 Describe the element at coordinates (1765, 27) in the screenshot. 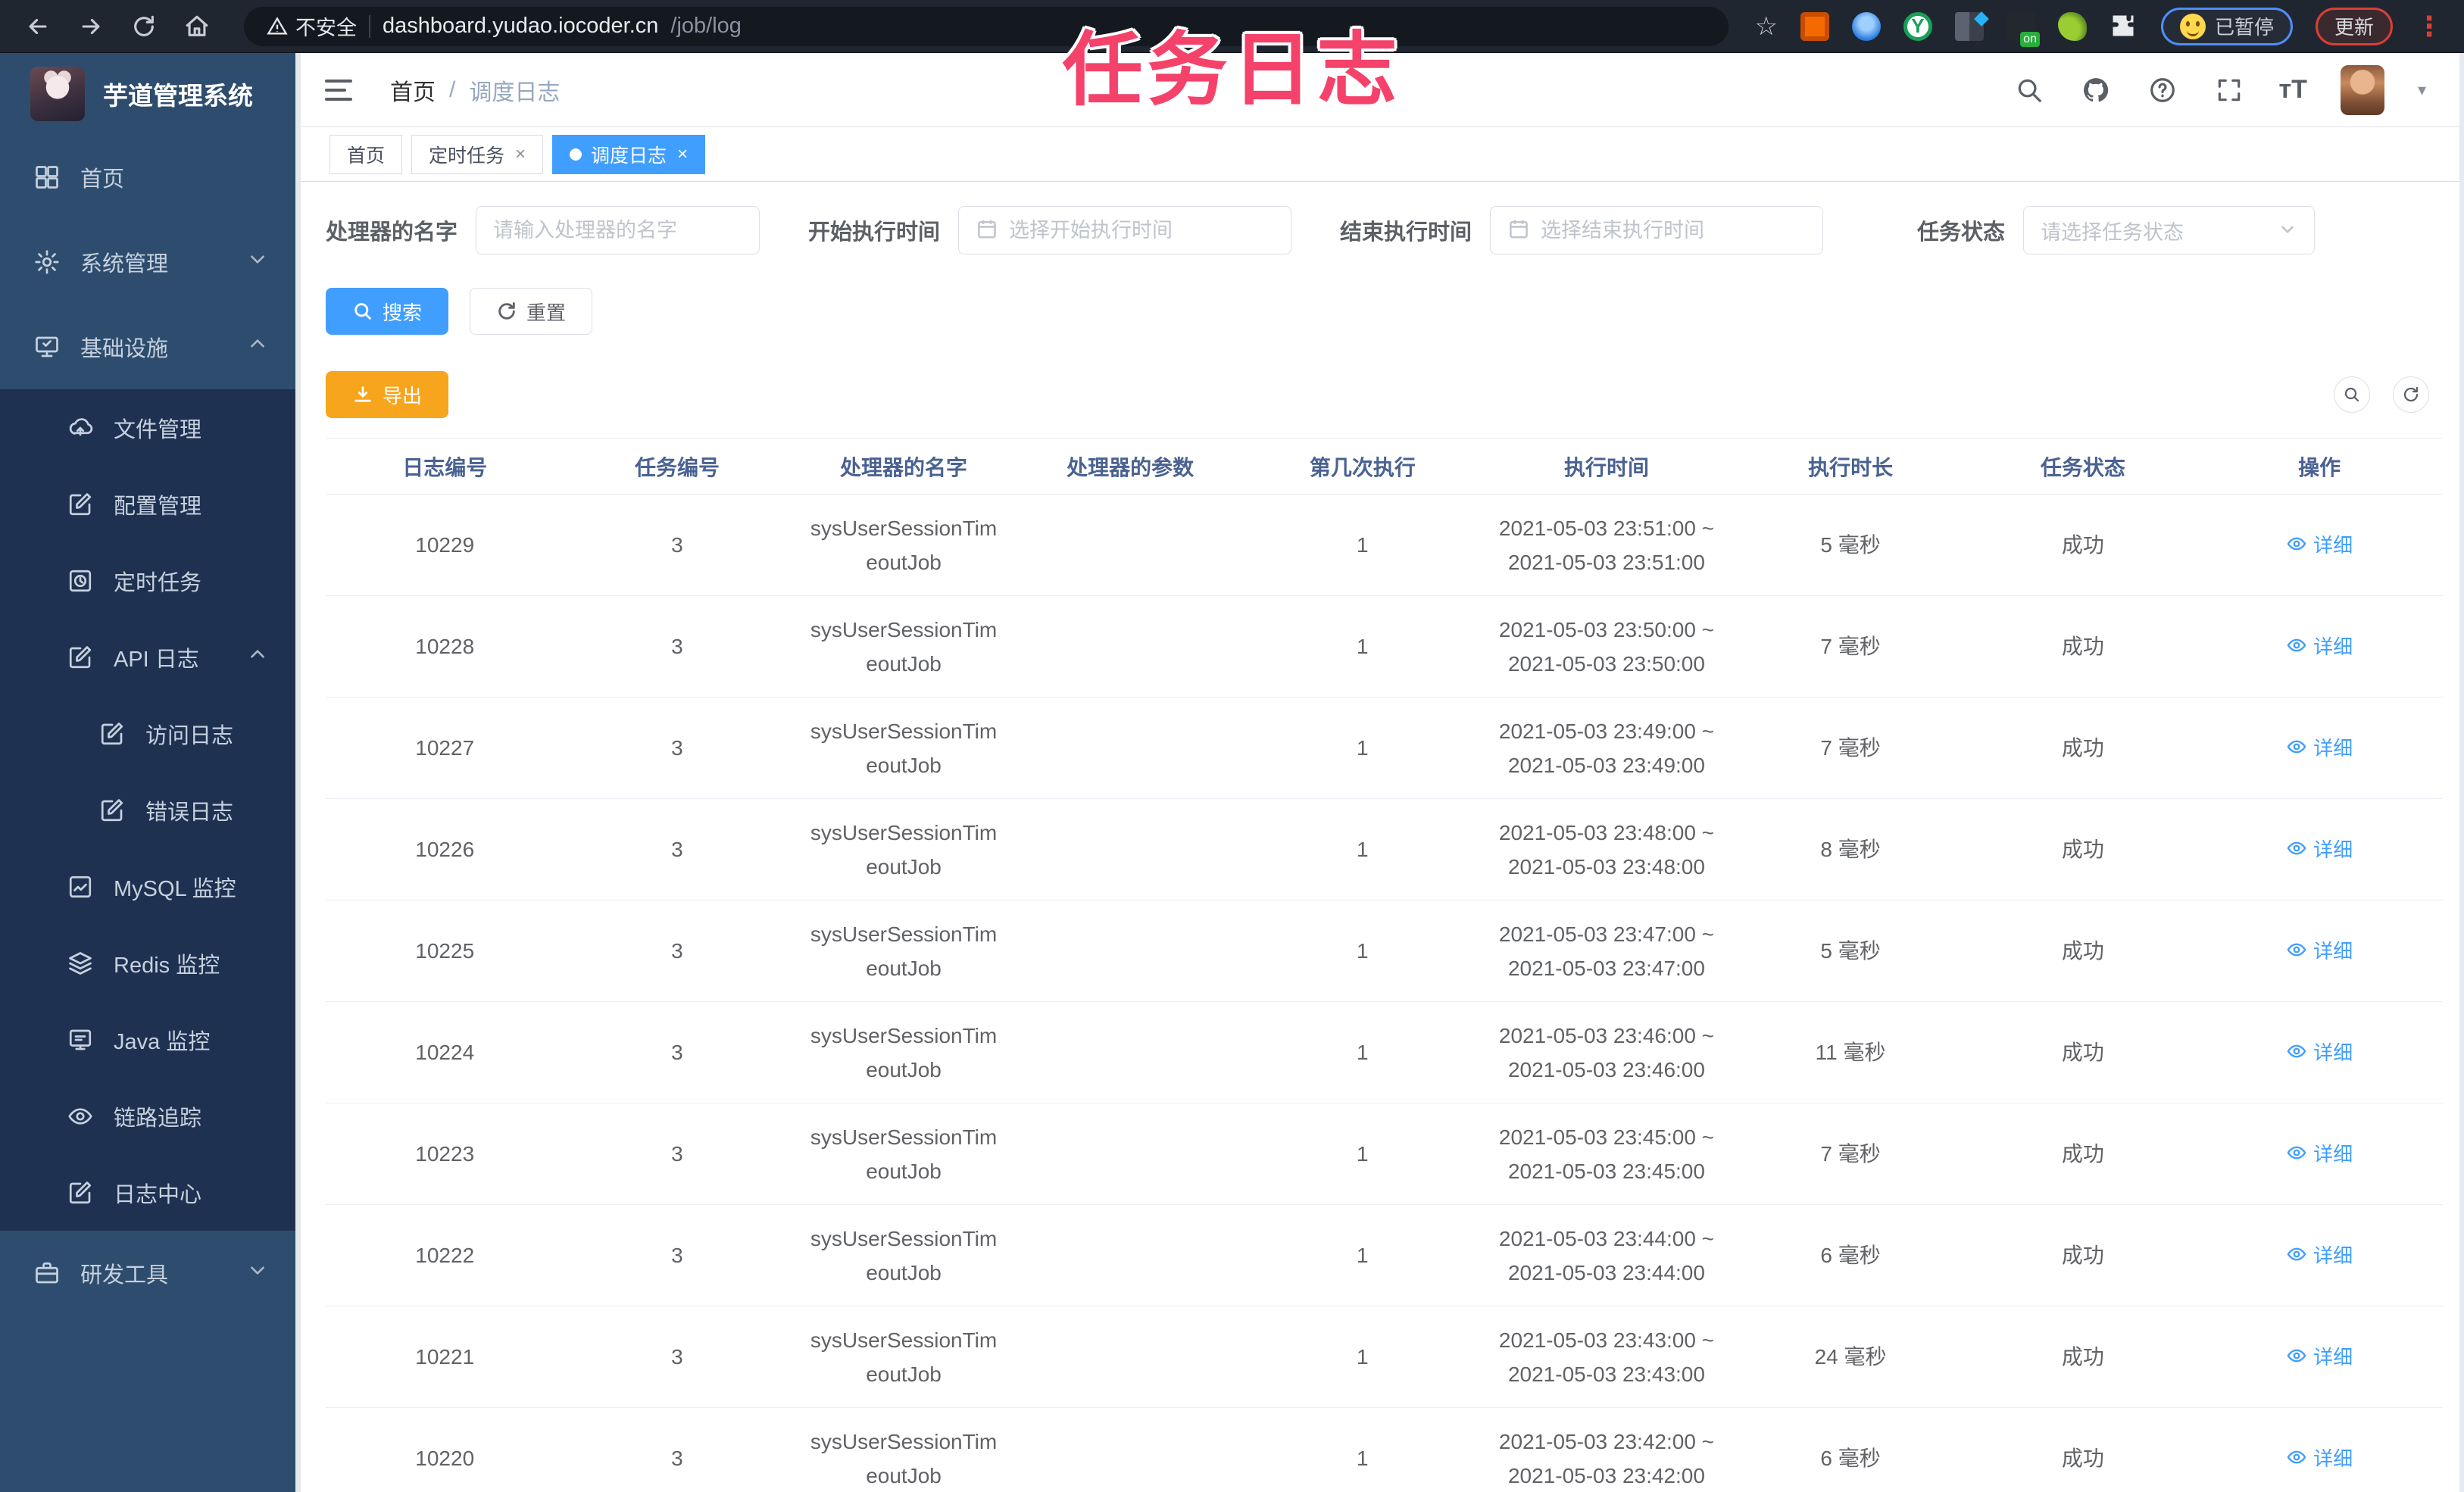

I see `bookmark-star-icon: ☆` at that location.